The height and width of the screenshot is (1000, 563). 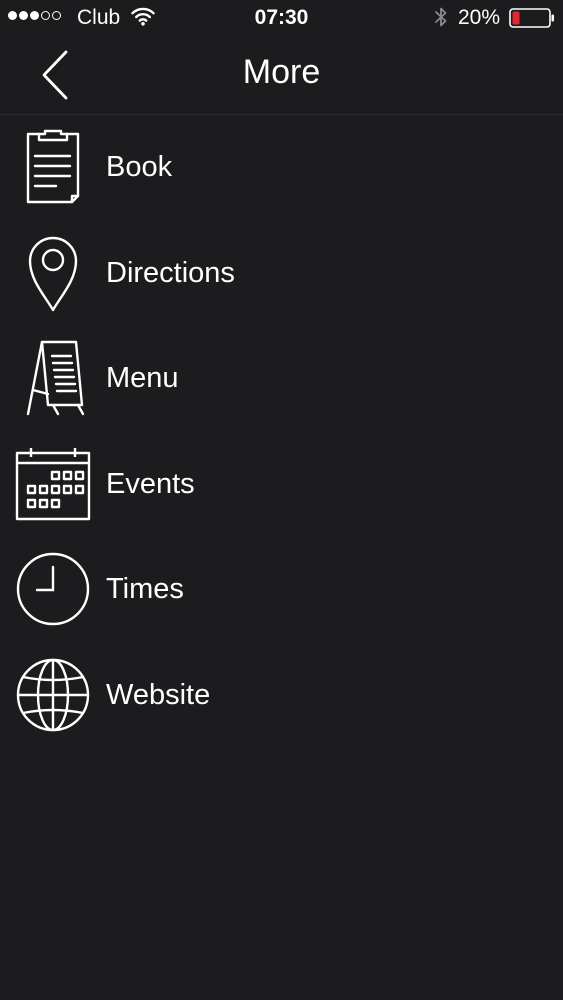 What do you see at coordinates (479, 17) in the screenshot?
I see `battery-percentage: 20%` at bounding box center [479, 17].